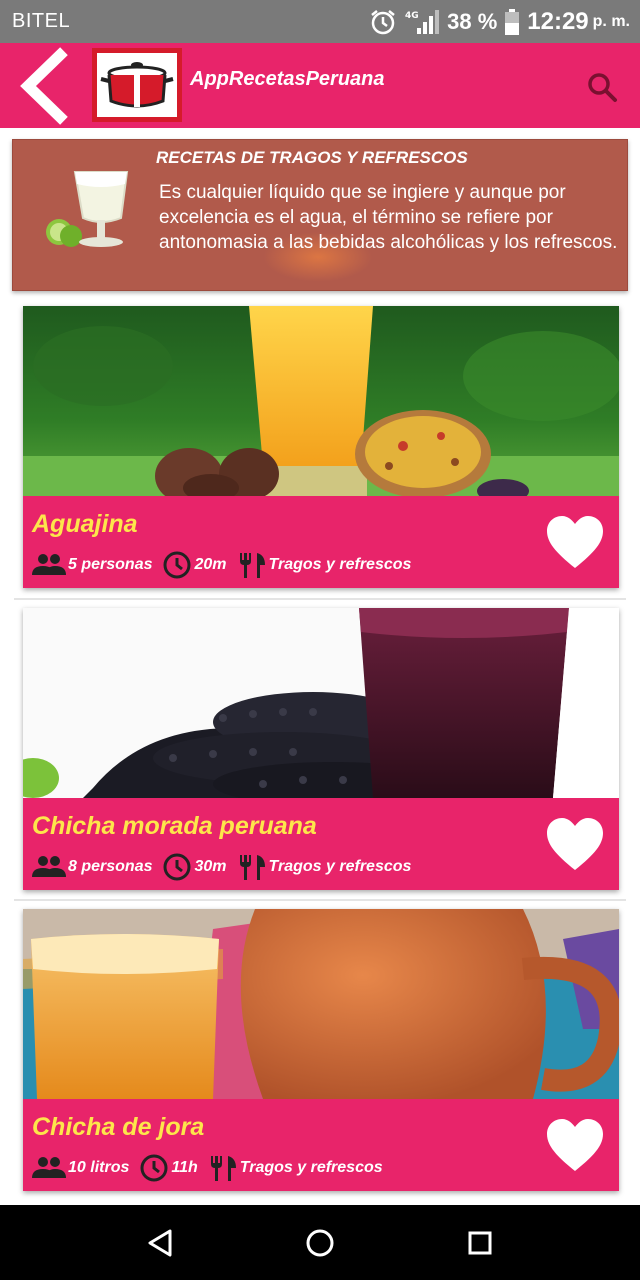  Describe the element at coordinates (118, 1127) in the screenshot. I see `recipe-name: Chicha de jora` at that location.